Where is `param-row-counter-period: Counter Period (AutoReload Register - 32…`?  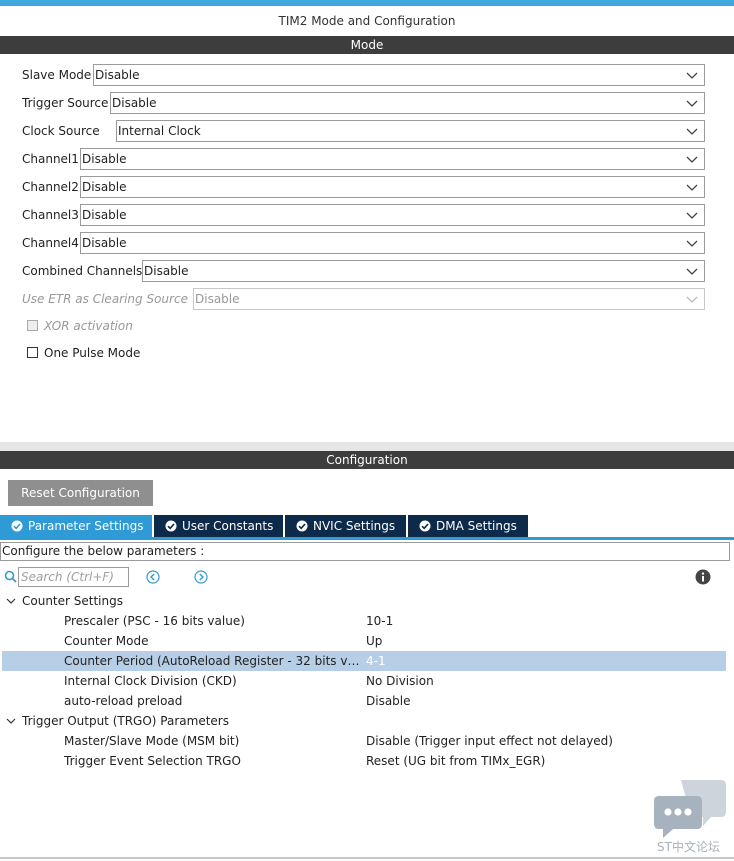 param-row-counter-period: Counter Period (AutoReload Register - 32… is located at coordinates (364, 661).